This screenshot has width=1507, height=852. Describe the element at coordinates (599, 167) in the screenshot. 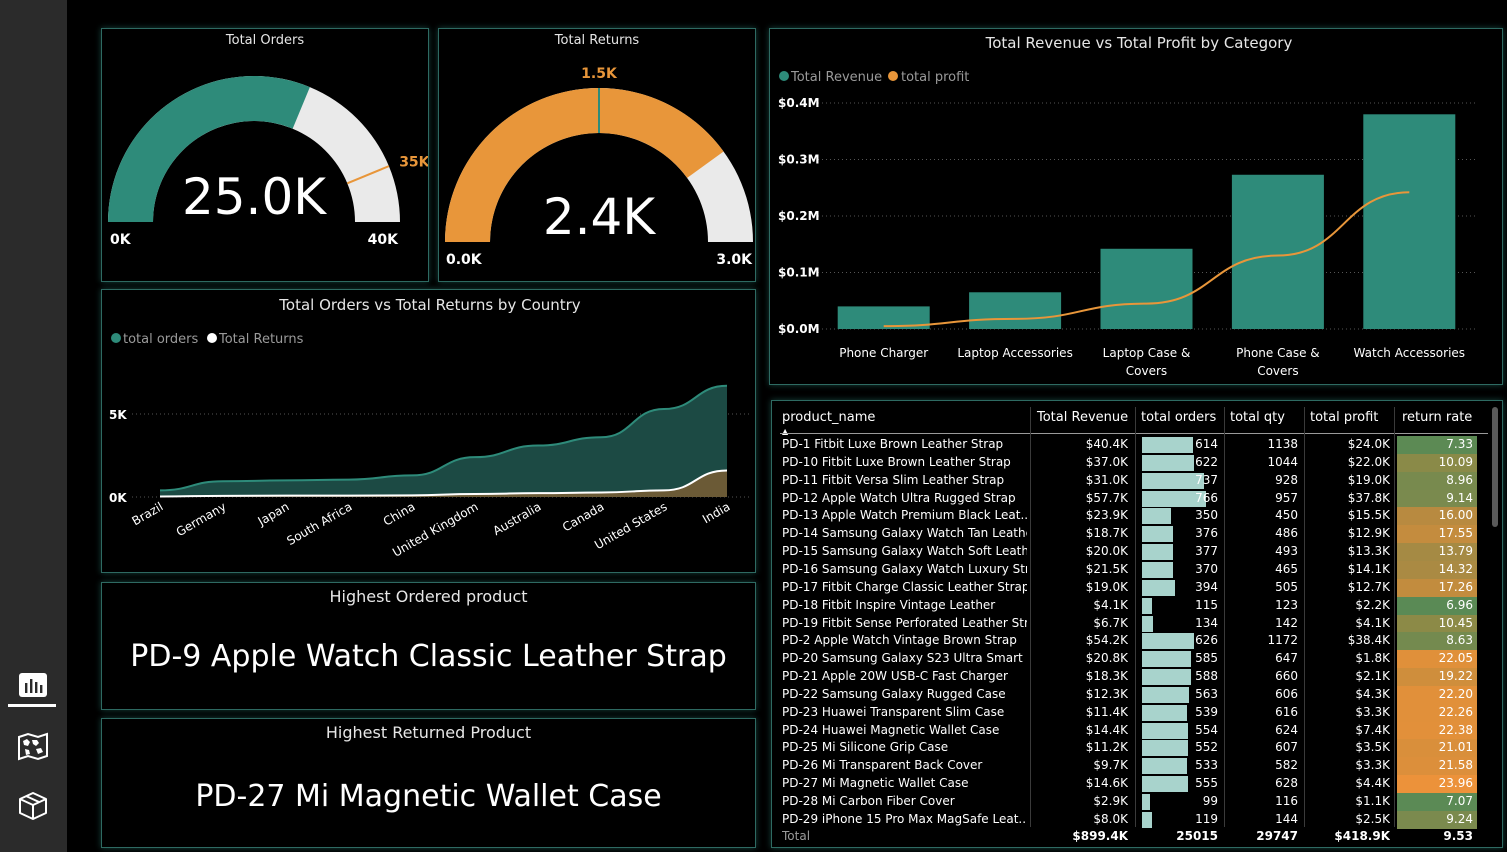

I see `total-returns-gauge: 1.5K 0.0K 3.0K 2.4K` at that location.